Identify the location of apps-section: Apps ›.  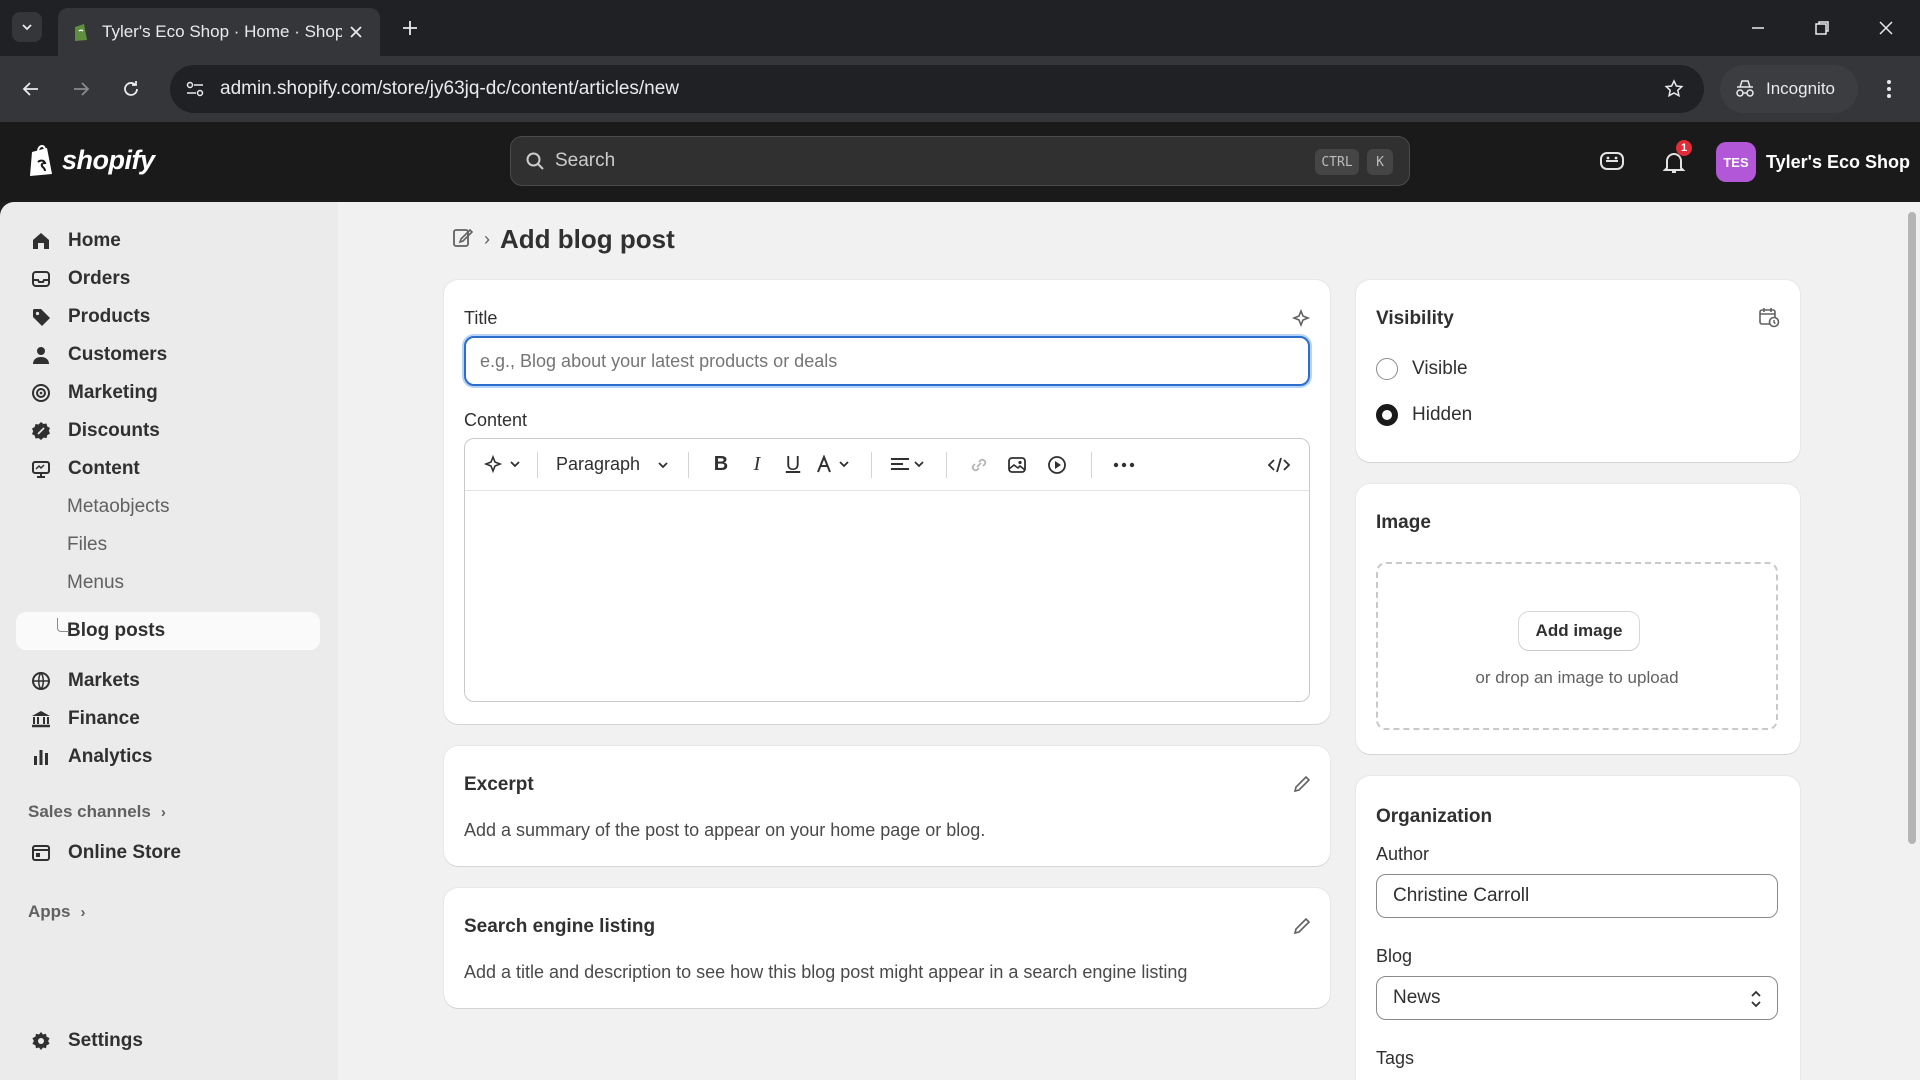
(57, 912).